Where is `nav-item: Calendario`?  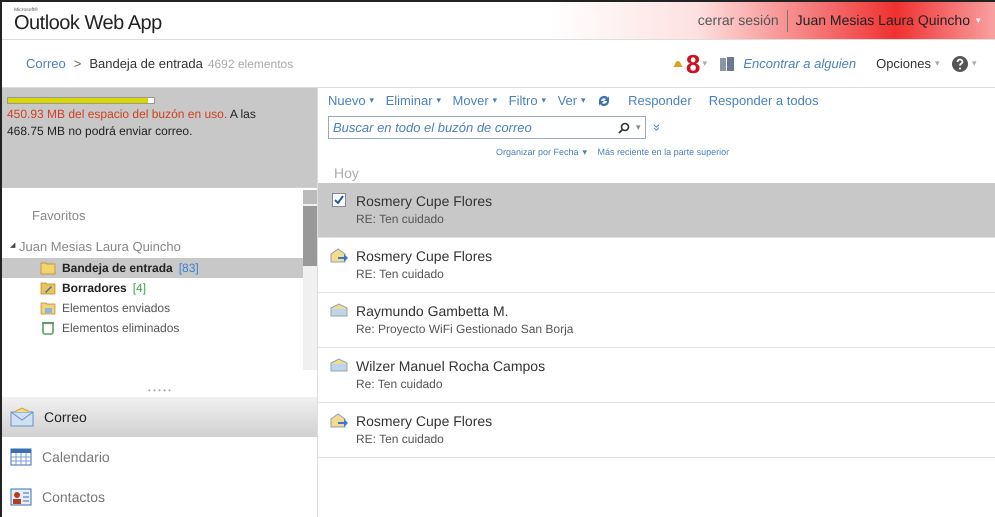 nav-item: Calendario is located at coordinates (159, 457).